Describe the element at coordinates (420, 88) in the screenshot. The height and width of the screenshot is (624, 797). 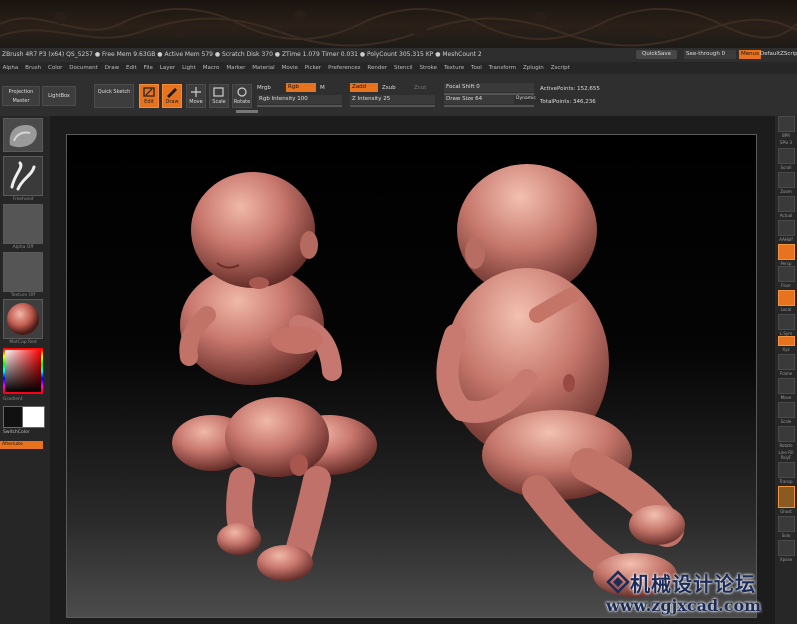
I see `zcut-toggle: Zcut` at that location.